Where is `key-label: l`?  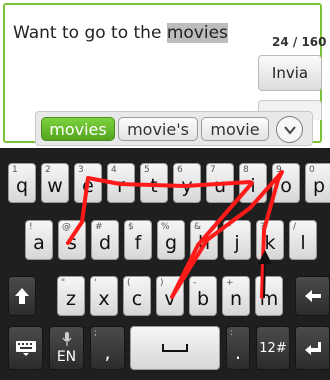
key-label: l is located at coordinates (303, 243).